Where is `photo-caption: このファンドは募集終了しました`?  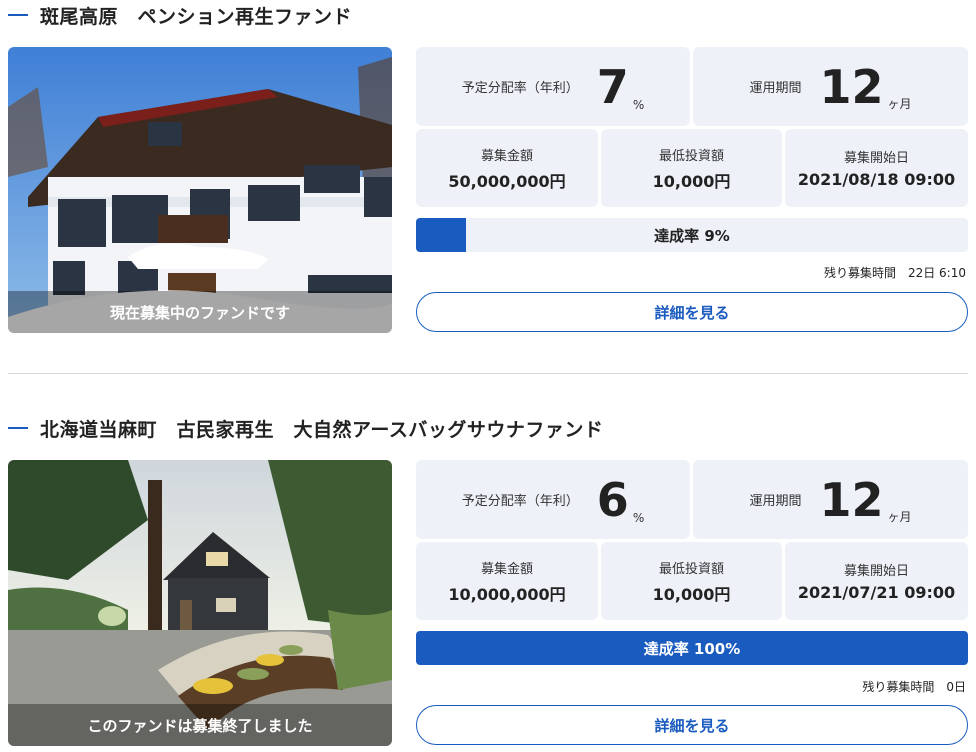 photo-caption: このファンドは募集終了しました is located at coordinates (200, 725).